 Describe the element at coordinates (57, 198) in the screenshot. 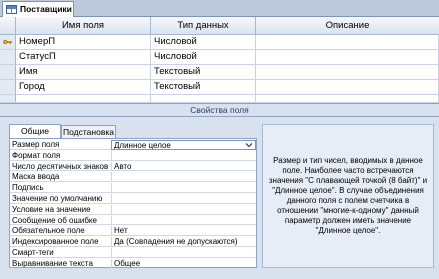

I see `property-label: Значение по умолчанию` at that location.